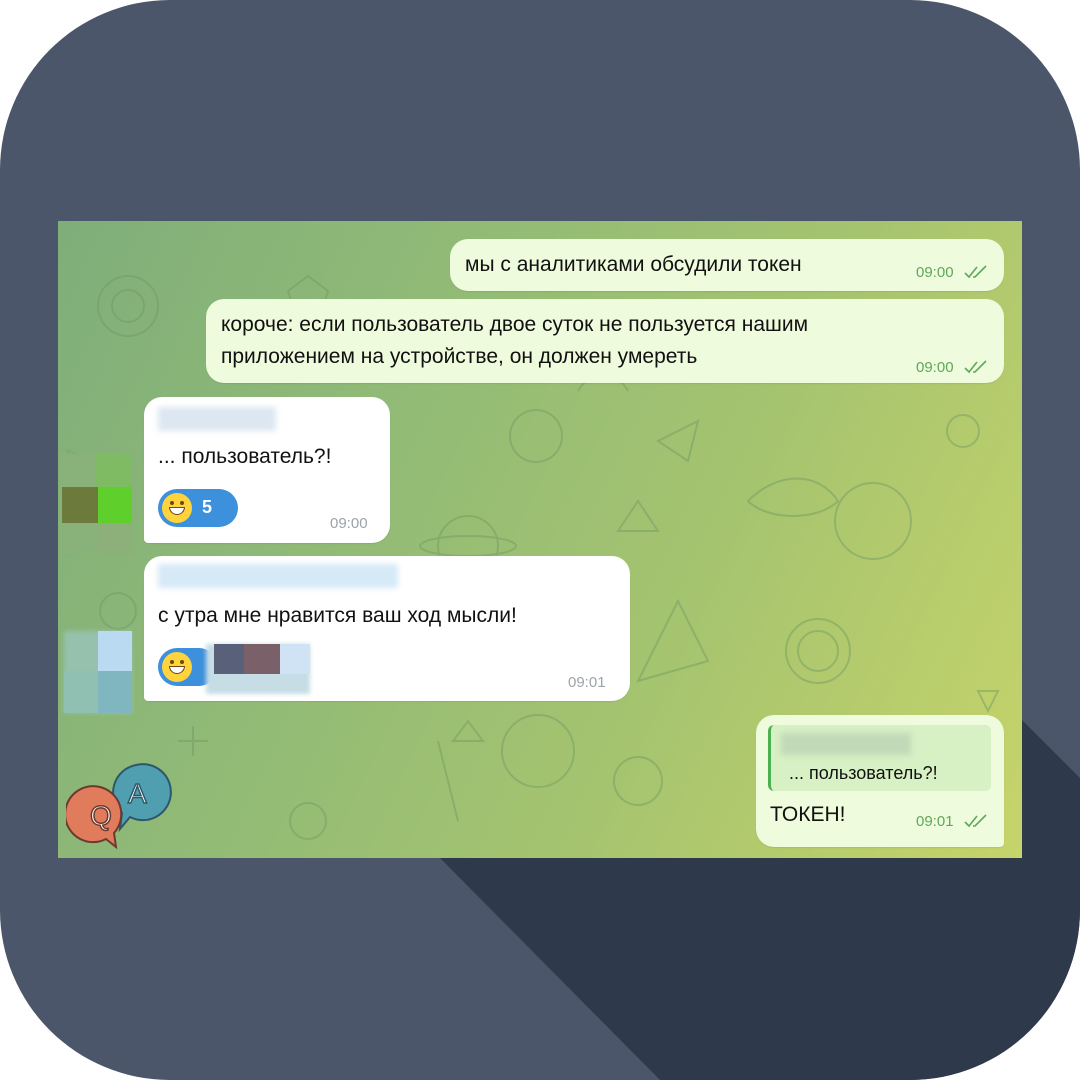  What do you see at coordinates (119, 806) in the screenshot?
I see `qa-logo: Q A` at bounding box center [119, 806].